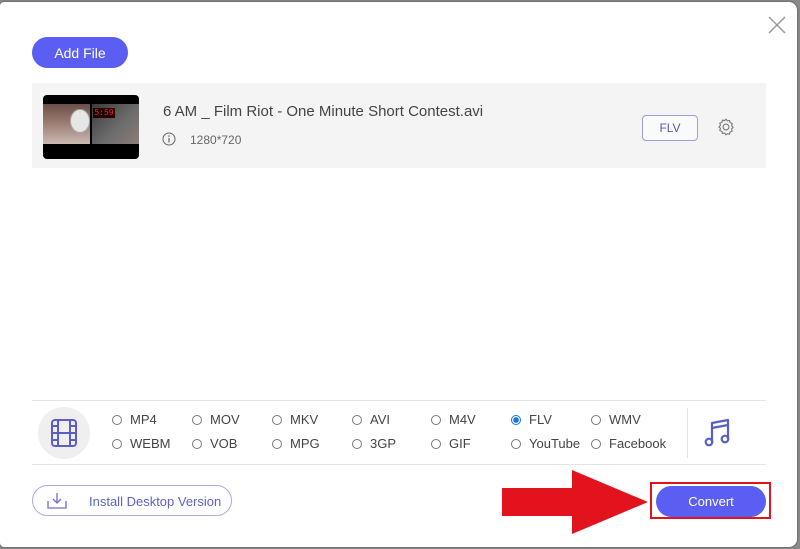 This screenshot has width=800, height=549. I want to click on format-label: Facebook, so click(638, 443).